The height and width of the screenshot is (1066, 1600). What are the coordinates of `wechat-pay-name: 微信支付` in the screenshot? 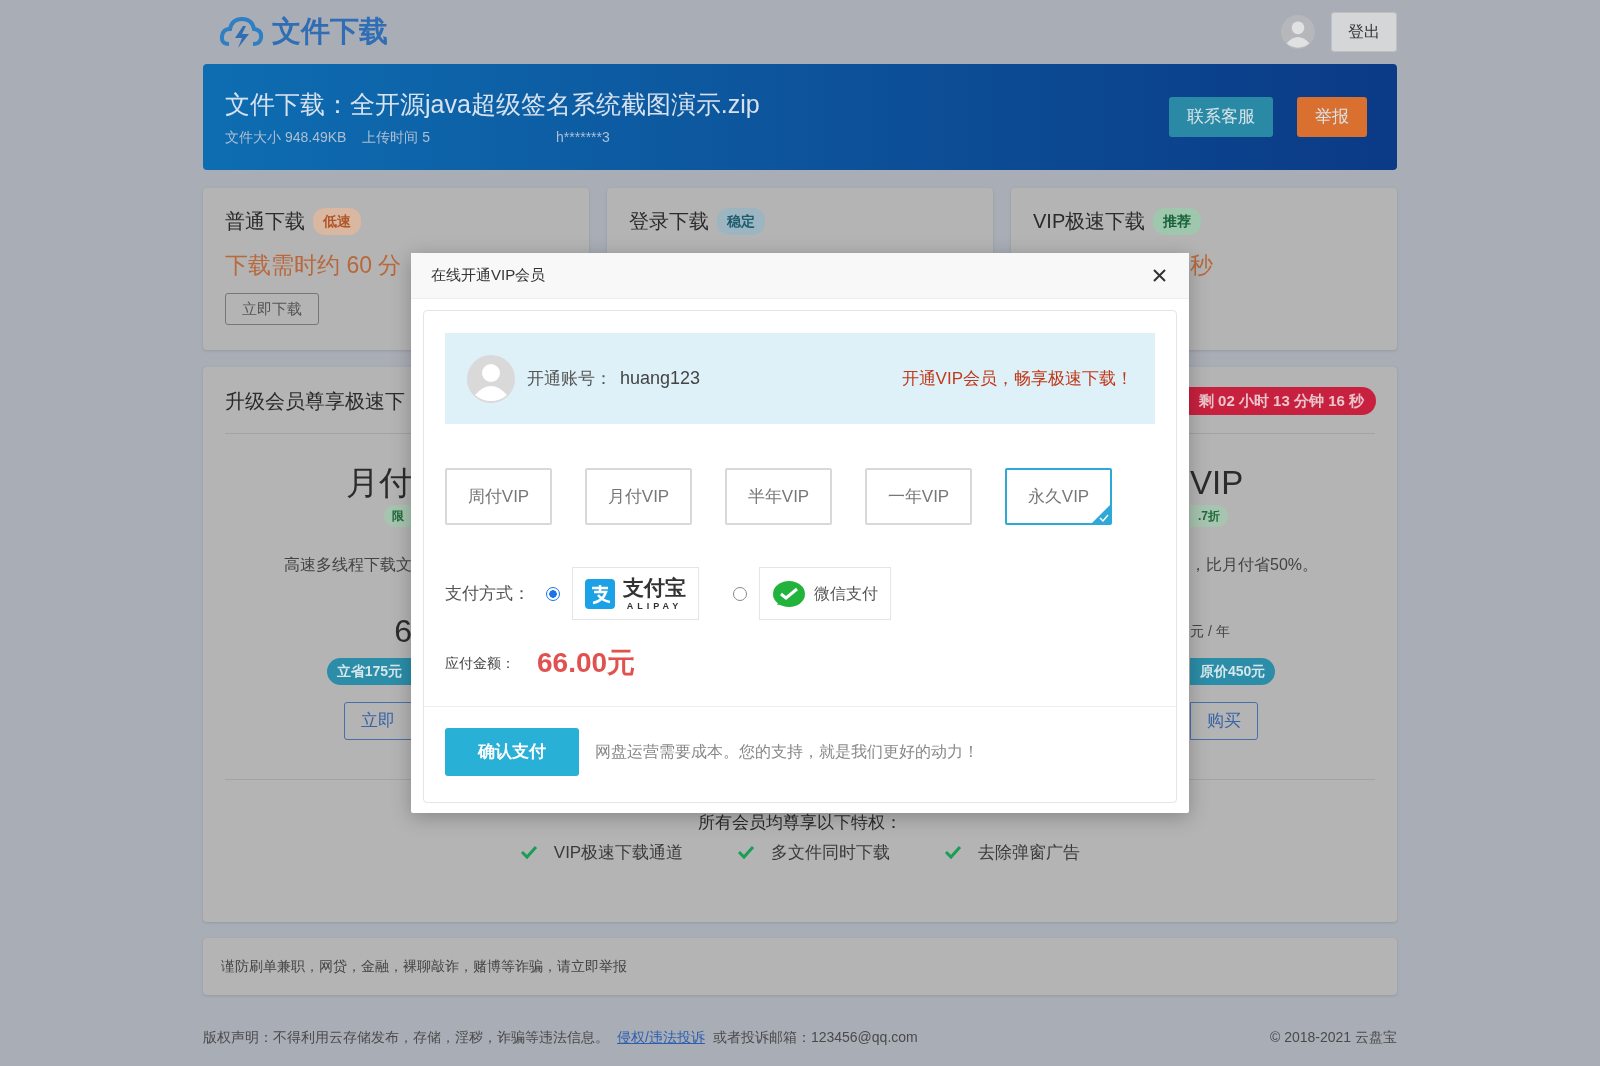 It's located at (846, 593).